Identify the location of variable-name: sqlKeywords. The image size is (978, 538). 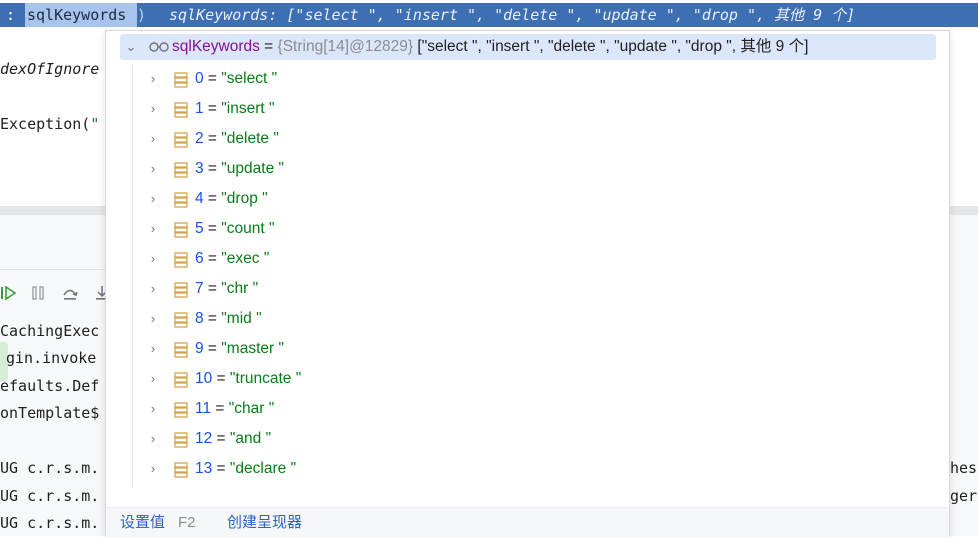
(216, 46).